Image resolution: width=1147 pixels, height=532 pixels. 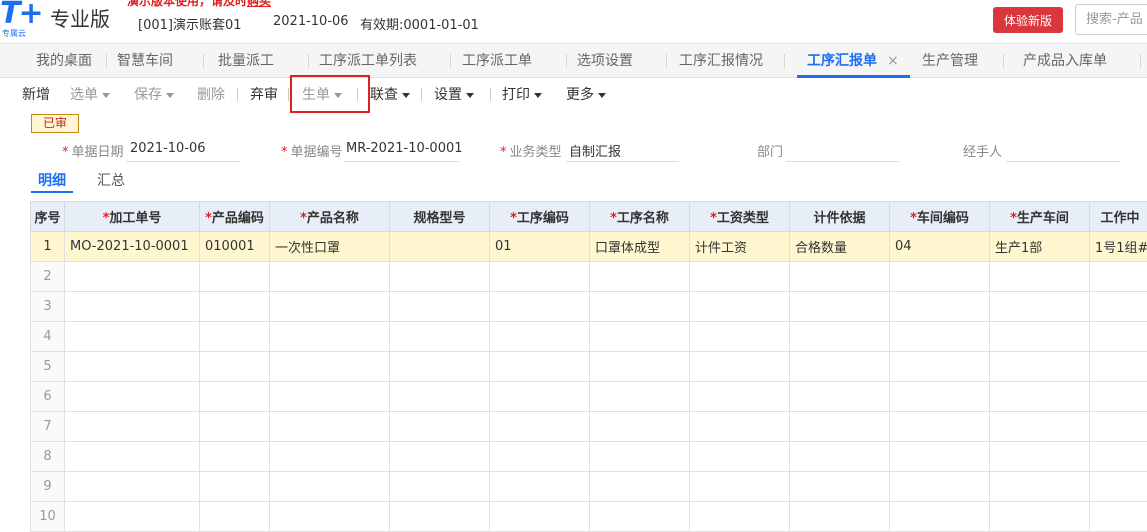 I want to click on tab-report-status: 工序汇报情况, so click(x=721, y=61).